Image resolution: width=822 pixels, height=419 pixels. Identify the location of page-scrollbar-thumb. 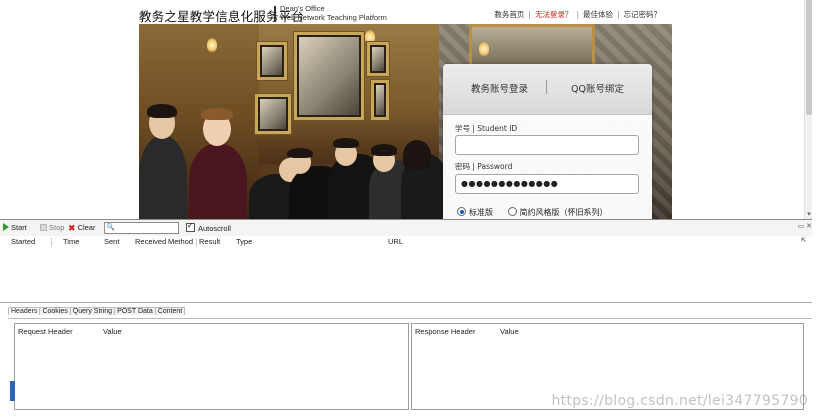
(809, 57).